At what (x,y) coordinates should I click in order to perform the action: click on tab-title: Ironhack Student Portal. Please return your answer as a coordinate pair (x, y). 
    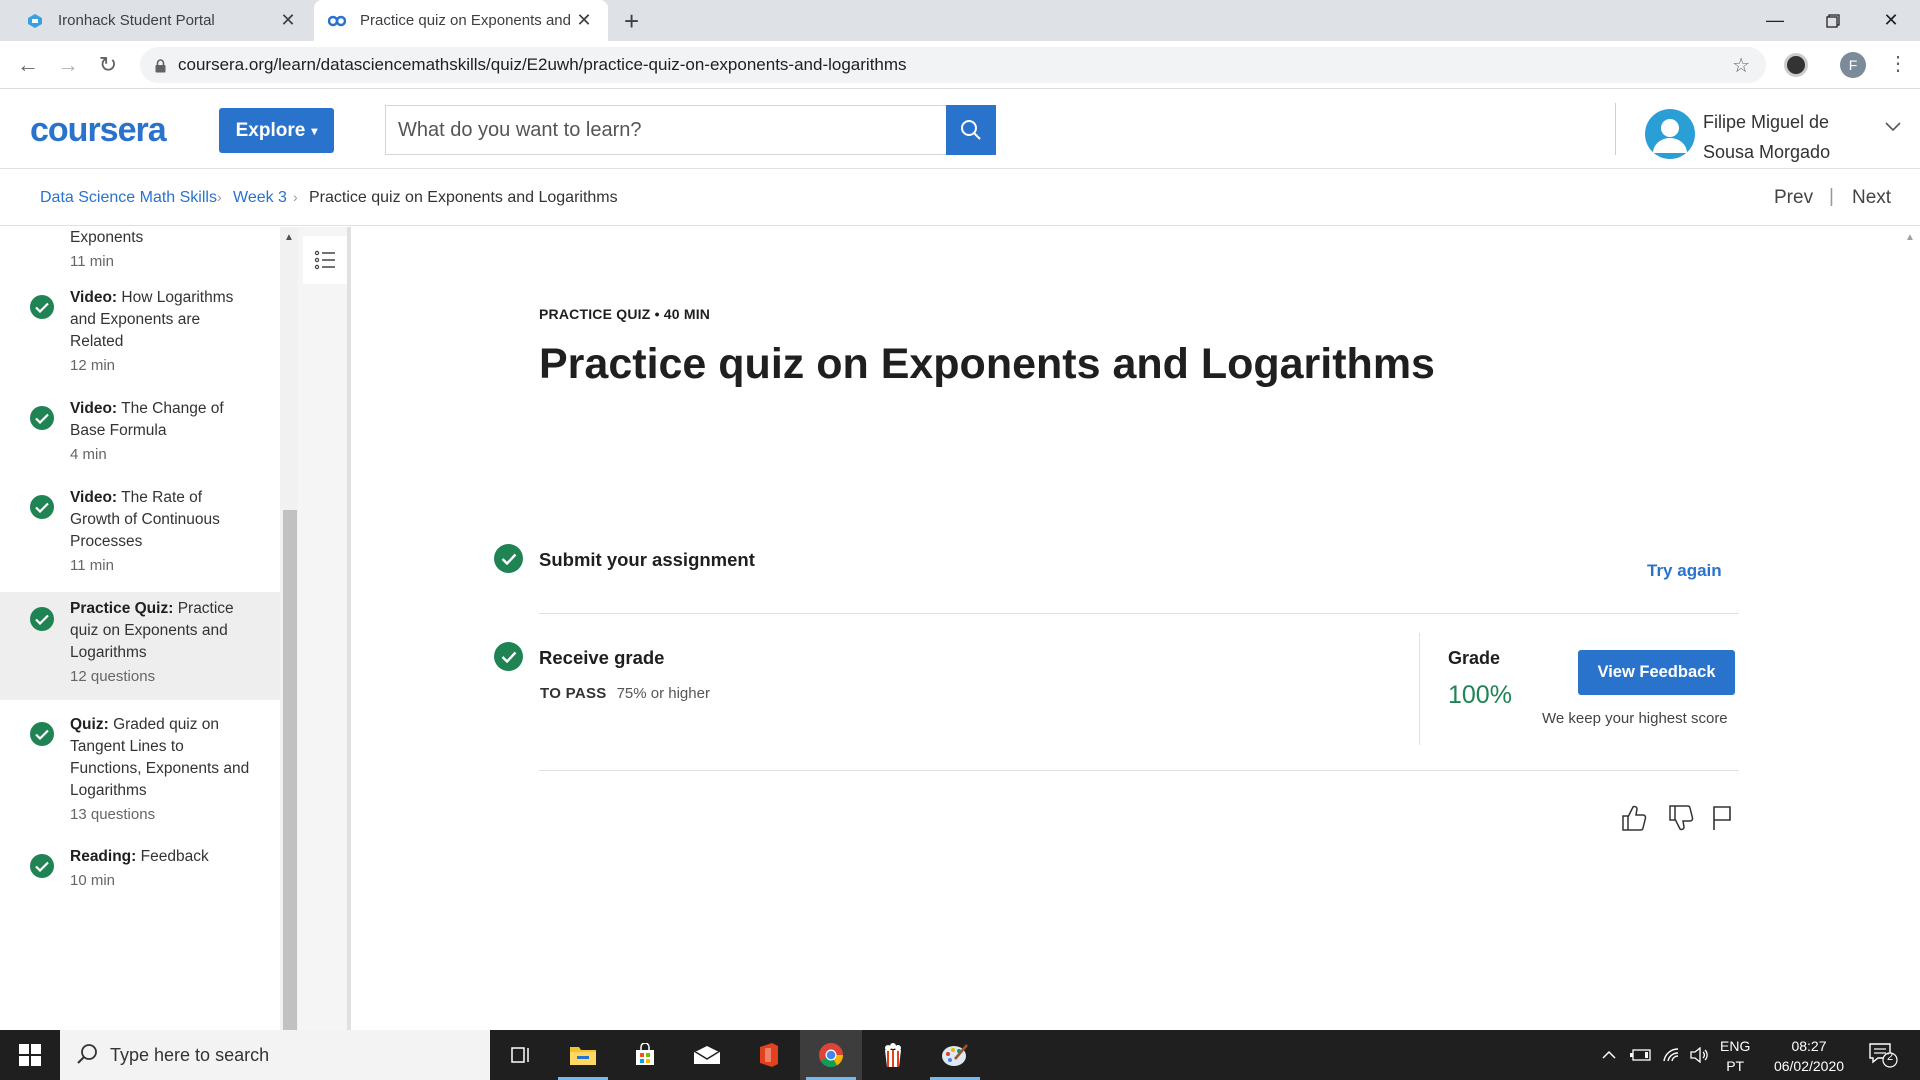
    Looking at the image, I should click on (136, 20).